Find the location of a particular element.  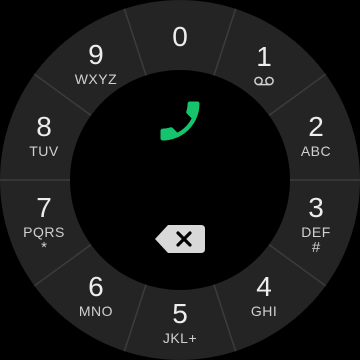

dial-key-2: 2 ABC is located at coordinates (316, 136).